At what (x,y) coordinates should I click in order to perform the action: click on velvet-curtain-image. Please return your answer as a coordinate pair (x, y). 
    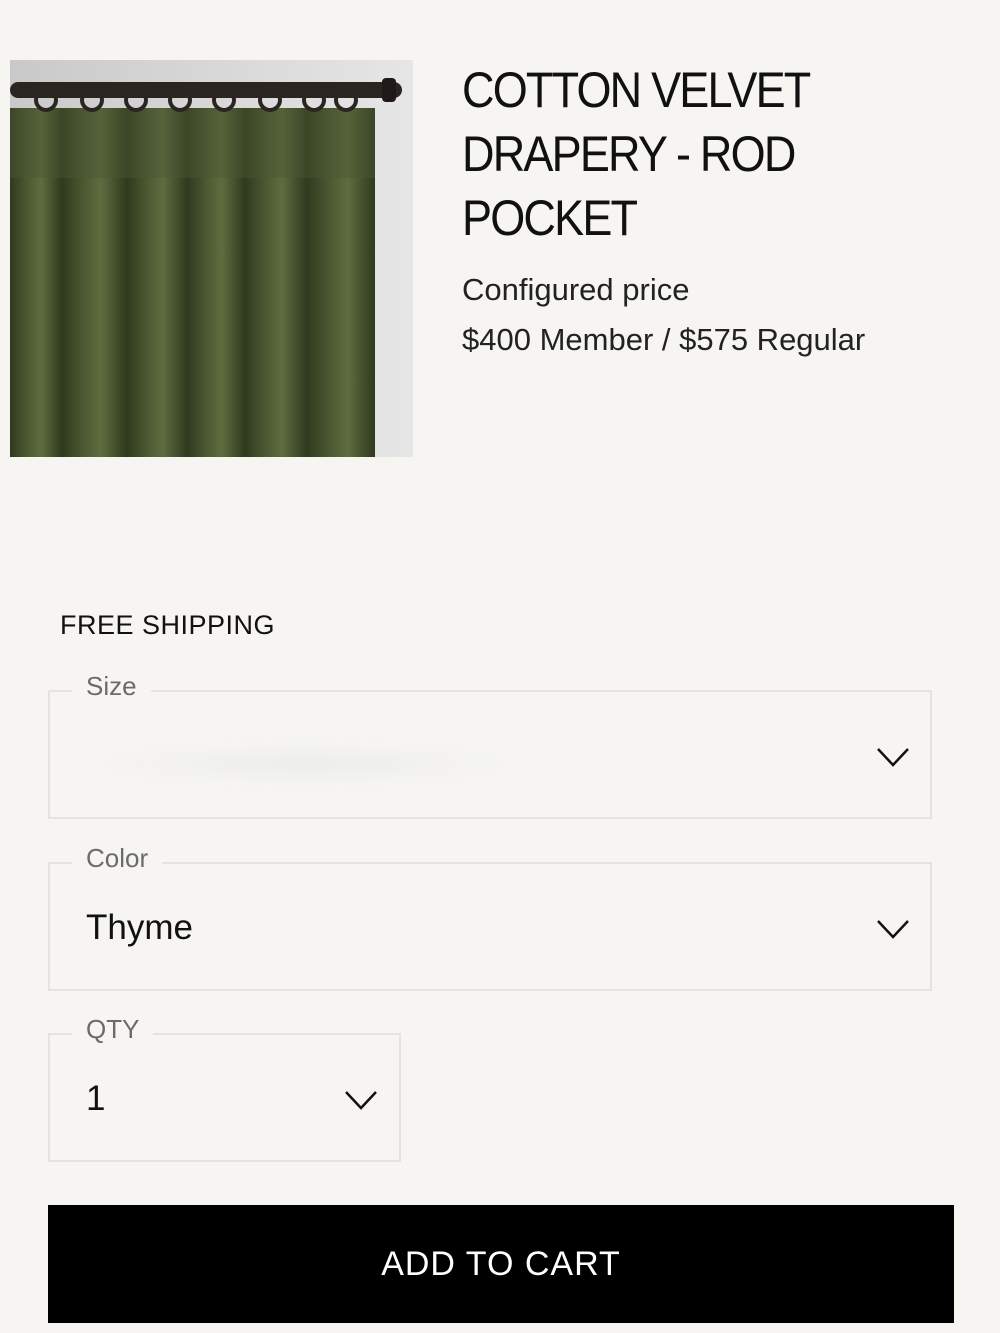
    Looking at the image, I should click on (211, 258).